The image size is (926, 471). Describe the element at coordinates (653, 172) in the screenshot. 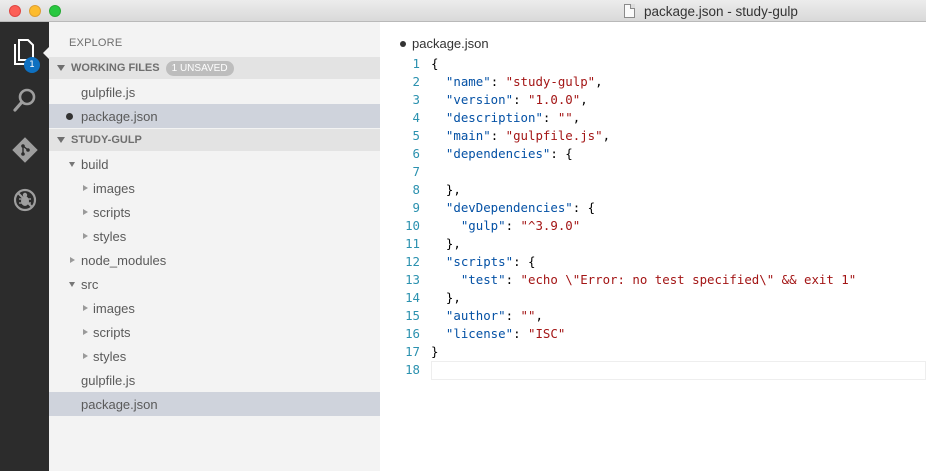

I see `code-line: 7` at that location.